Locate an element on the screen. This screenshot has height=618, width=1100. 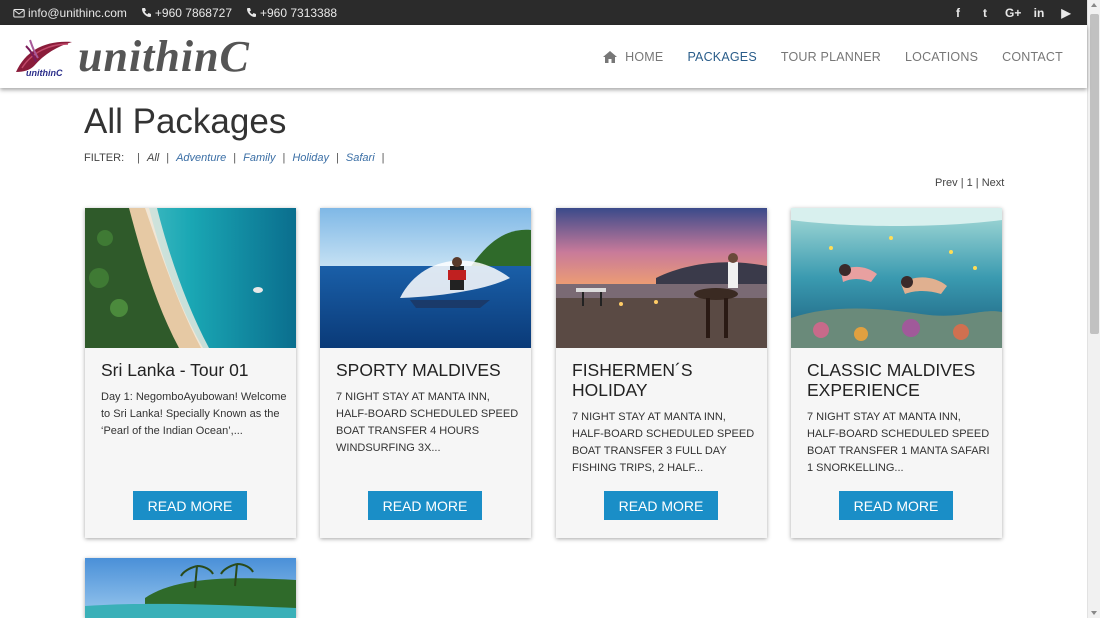
pagination: Prev | 1 | Next is located at coordinates (969, 183).